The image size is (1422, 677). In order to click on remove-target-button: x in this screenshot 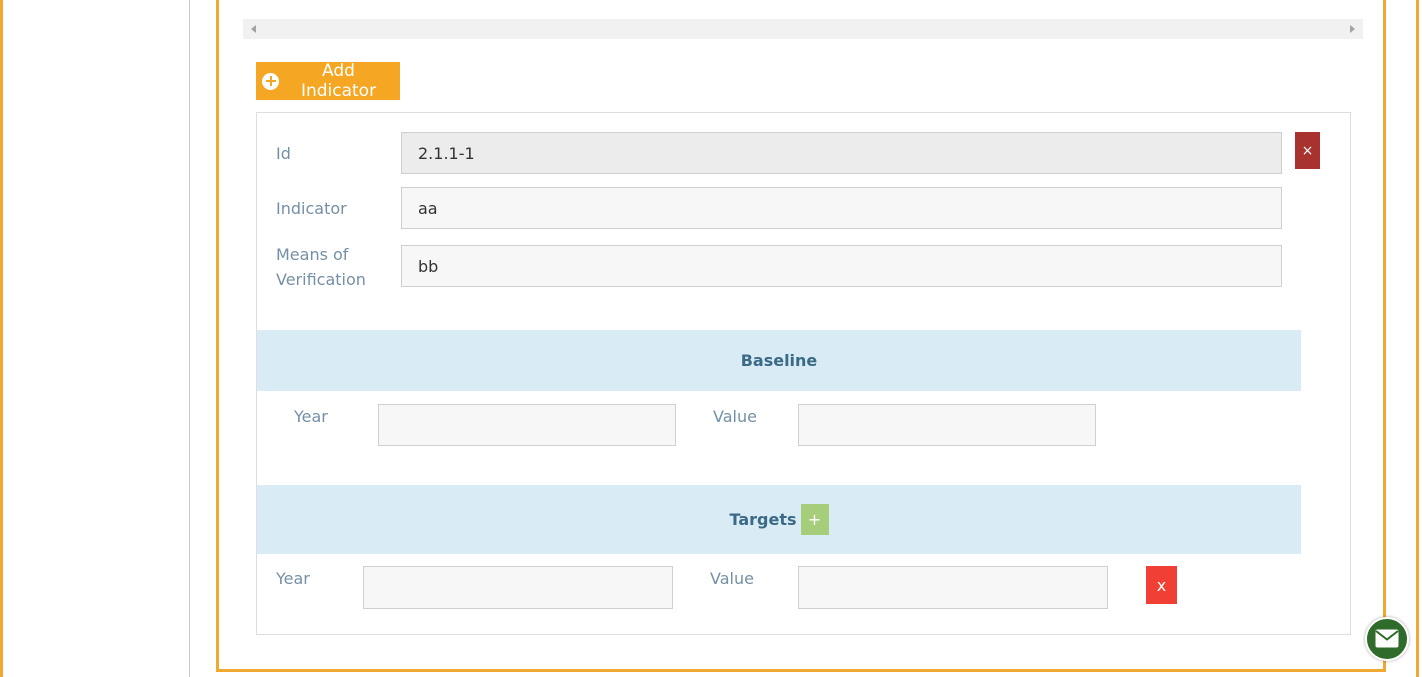, I will do `click(1161, 585)`.